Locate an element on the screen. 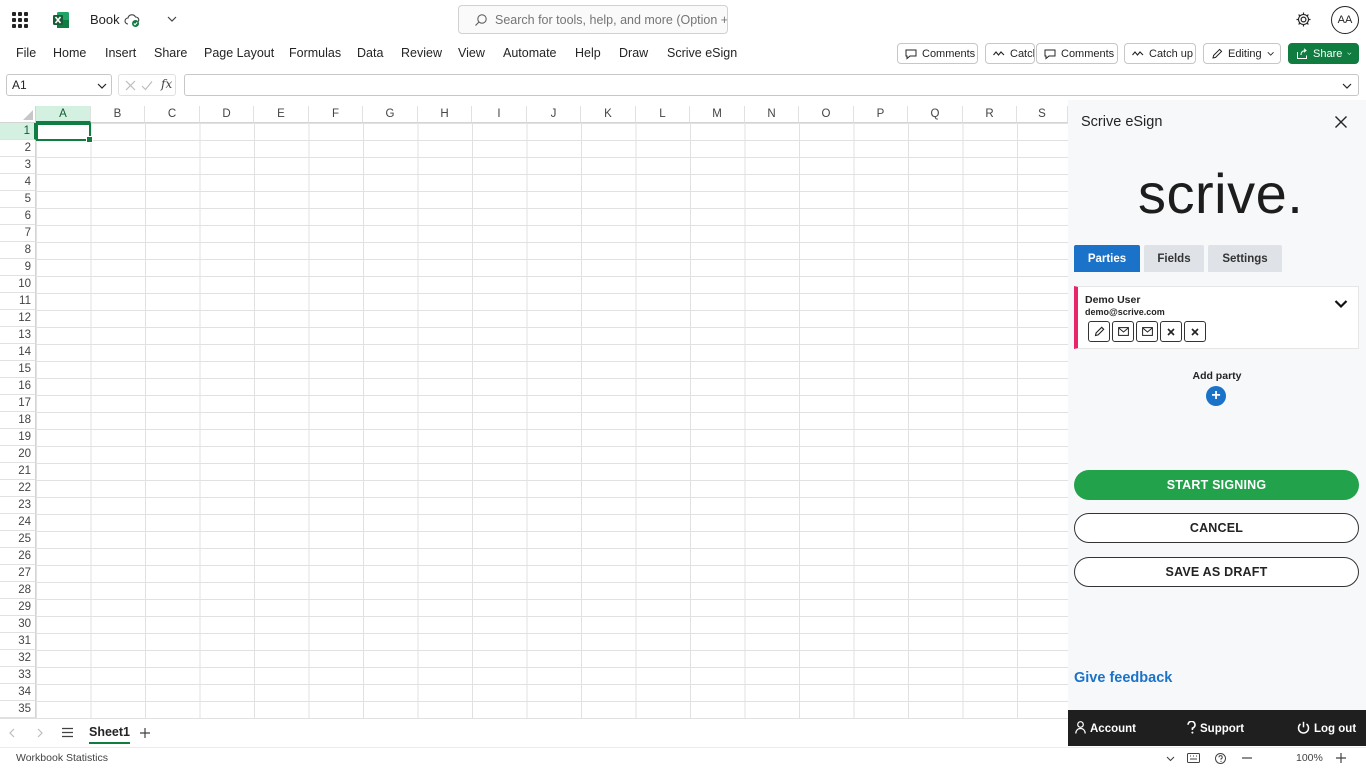 The height and width of the screenshot is (768, 1366). tab-page-layout: Page Layout is located at coordinates (239, 53).